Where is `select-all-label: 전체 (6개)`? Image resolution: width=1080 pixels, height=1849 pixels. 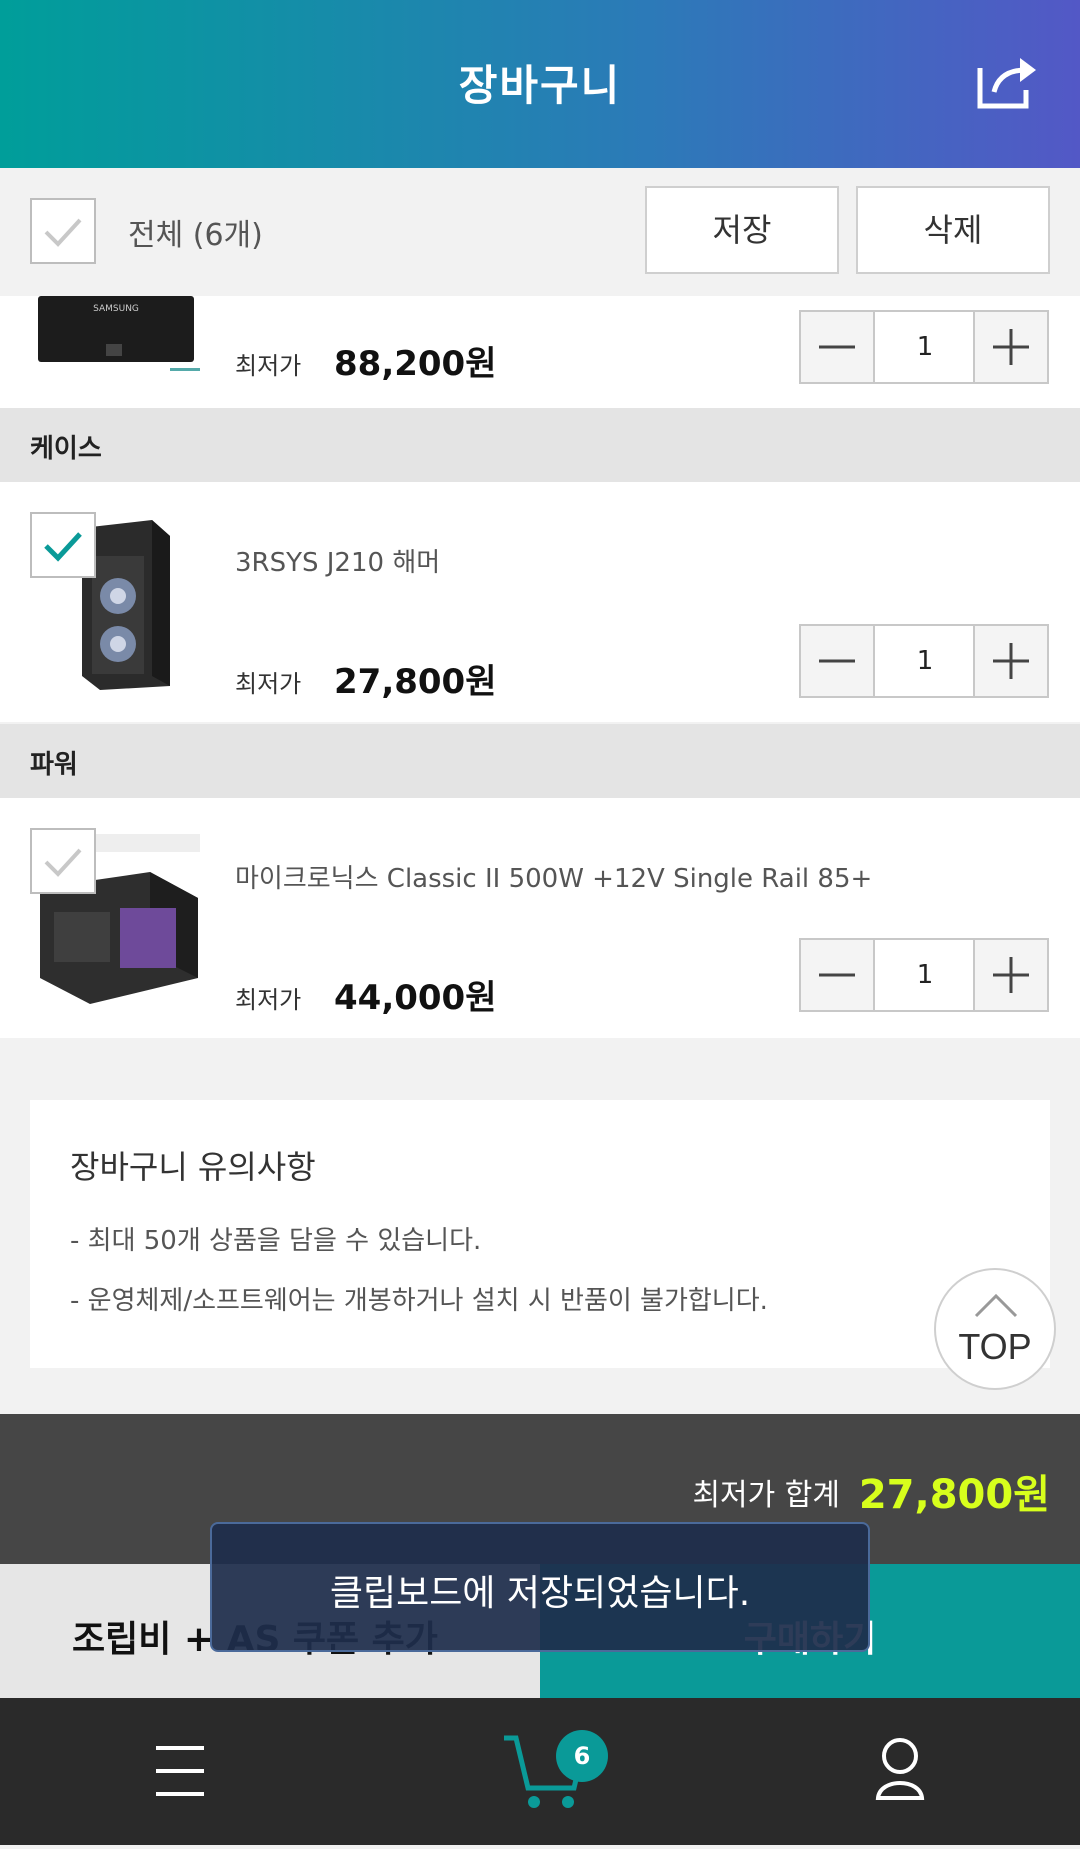 select-all-label: 전체 (6개) is located at coordinates (195, 235).